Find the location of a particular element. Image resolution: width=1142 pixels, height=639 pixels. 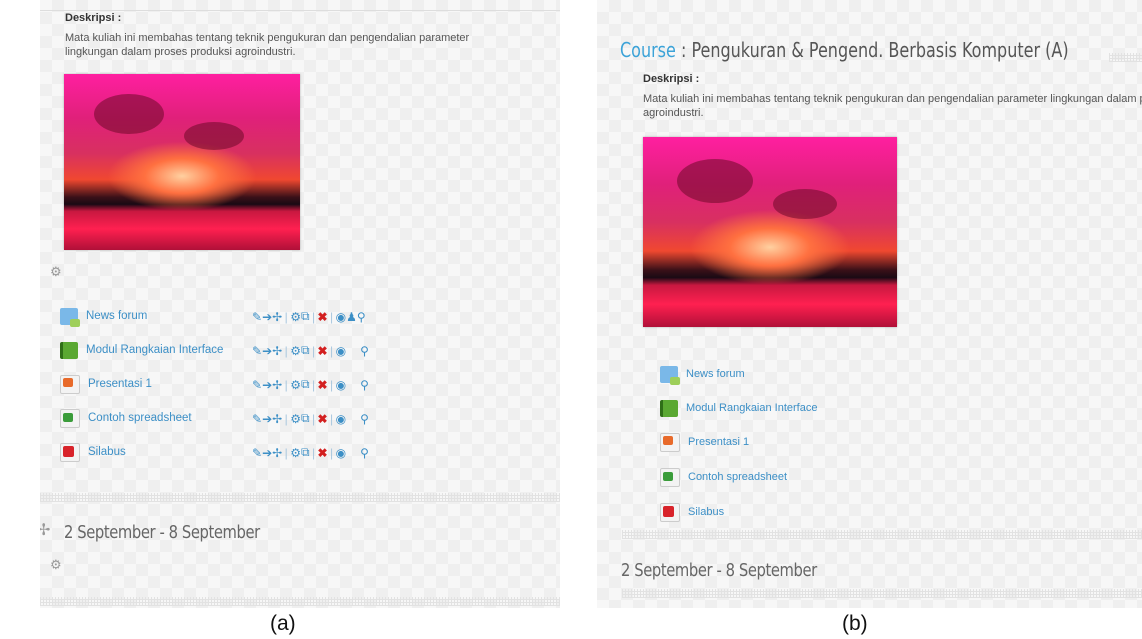

pdf-icon is located at coordinates (670, 512).